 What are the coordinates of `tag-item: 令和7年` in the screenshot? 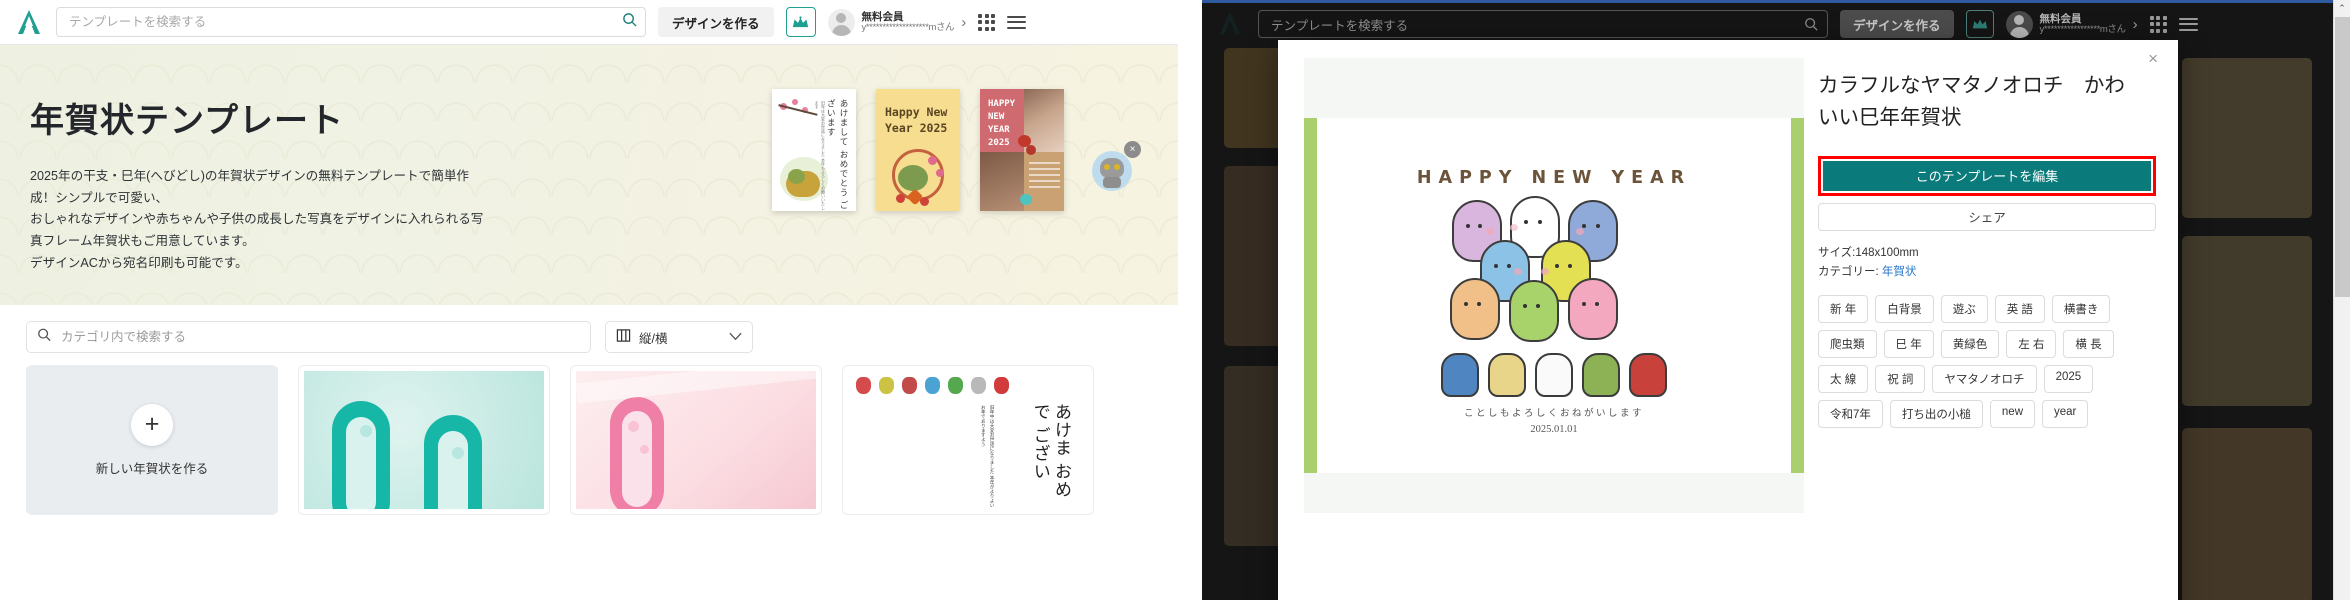 It's located at (1850, 414).